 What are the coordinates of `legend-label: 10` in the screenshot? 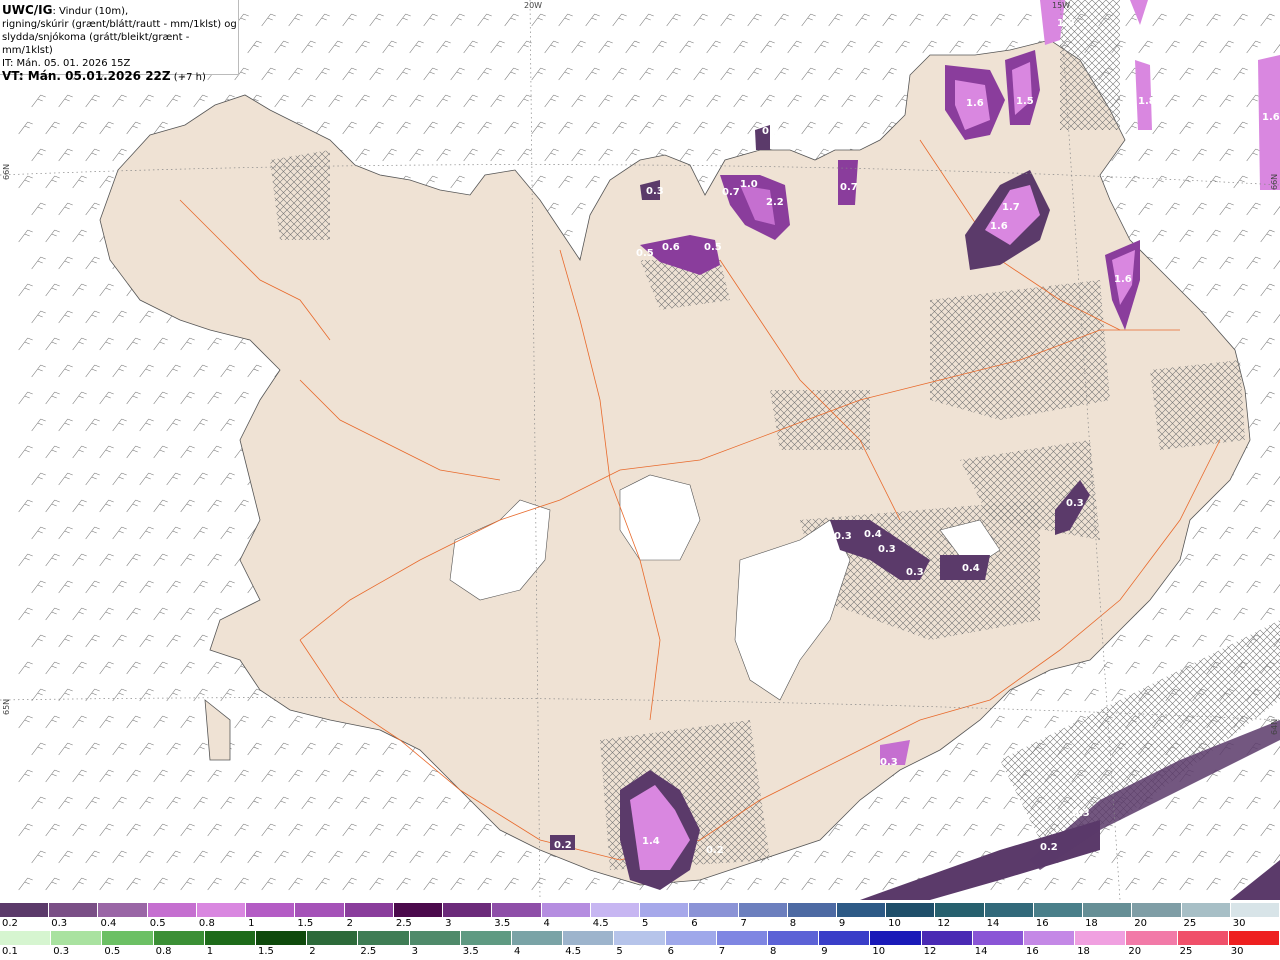 It's located at (879, 951).